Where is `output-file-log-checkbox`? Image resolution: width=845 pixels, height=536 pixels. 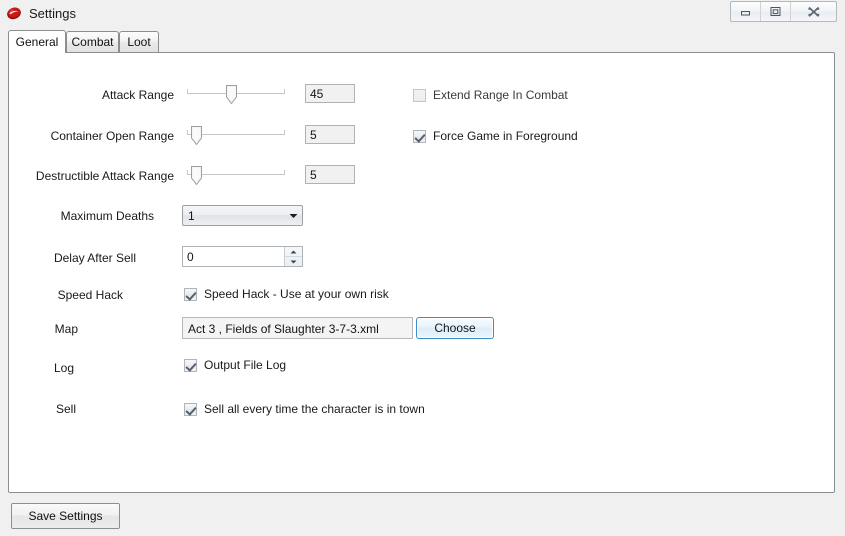
output-file-log-checkbox is located at coordinates (190, 365).